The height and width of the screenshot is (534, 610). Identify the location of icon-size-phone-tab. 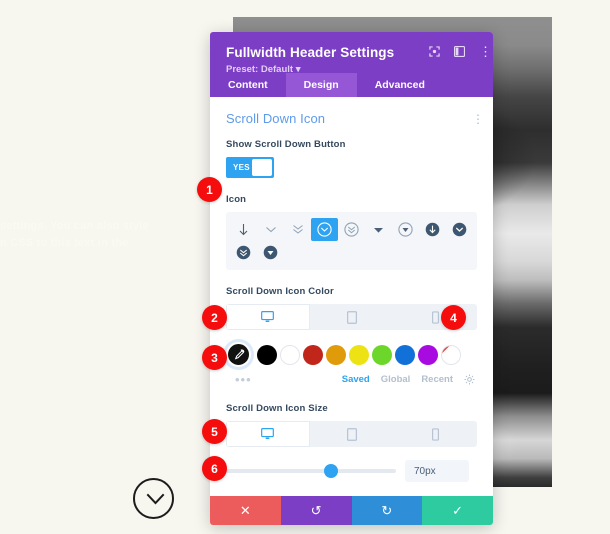
(435, 434).